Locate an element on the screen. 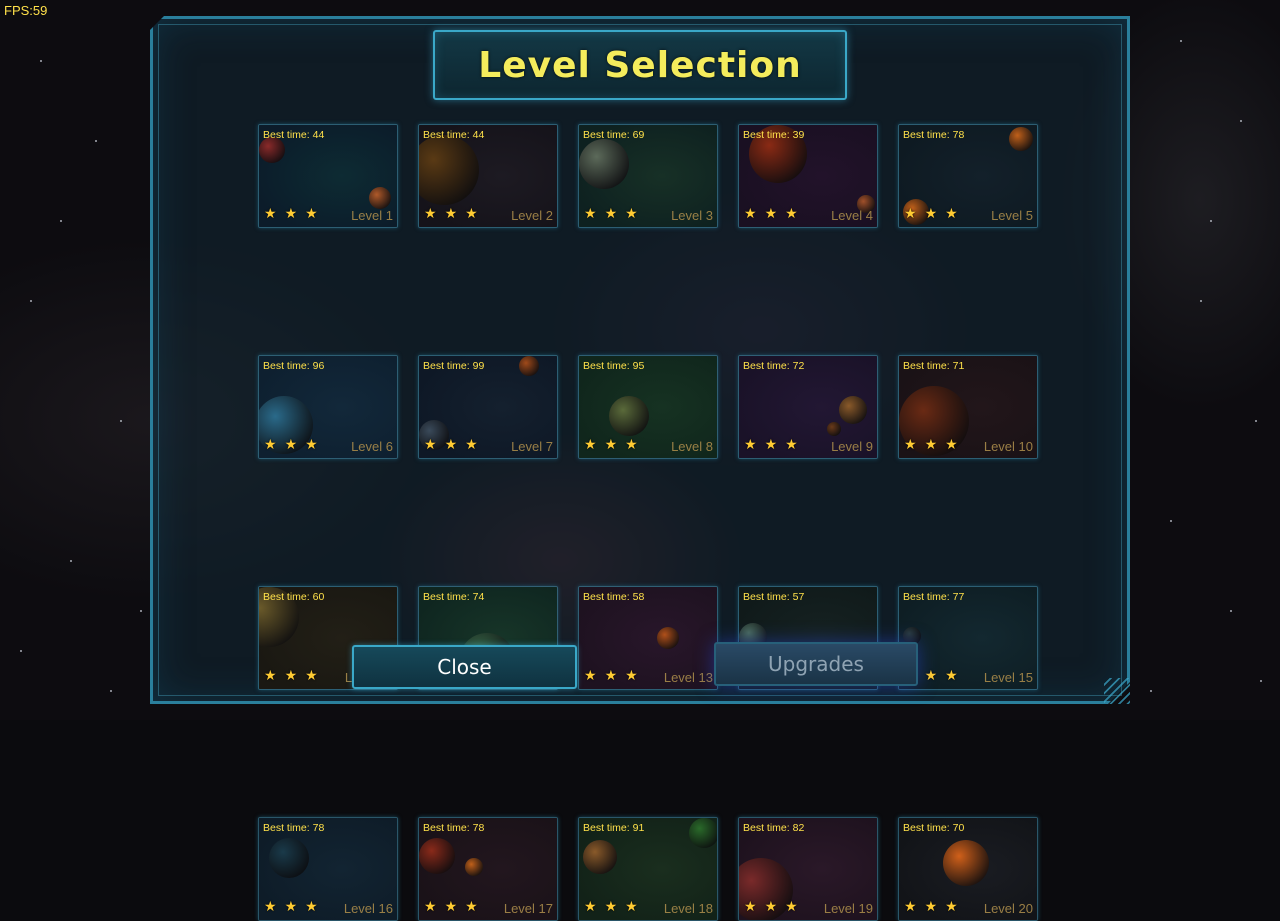  level-tile: Best time: 78★★★Level 17 is located at coordinates (488, 869).